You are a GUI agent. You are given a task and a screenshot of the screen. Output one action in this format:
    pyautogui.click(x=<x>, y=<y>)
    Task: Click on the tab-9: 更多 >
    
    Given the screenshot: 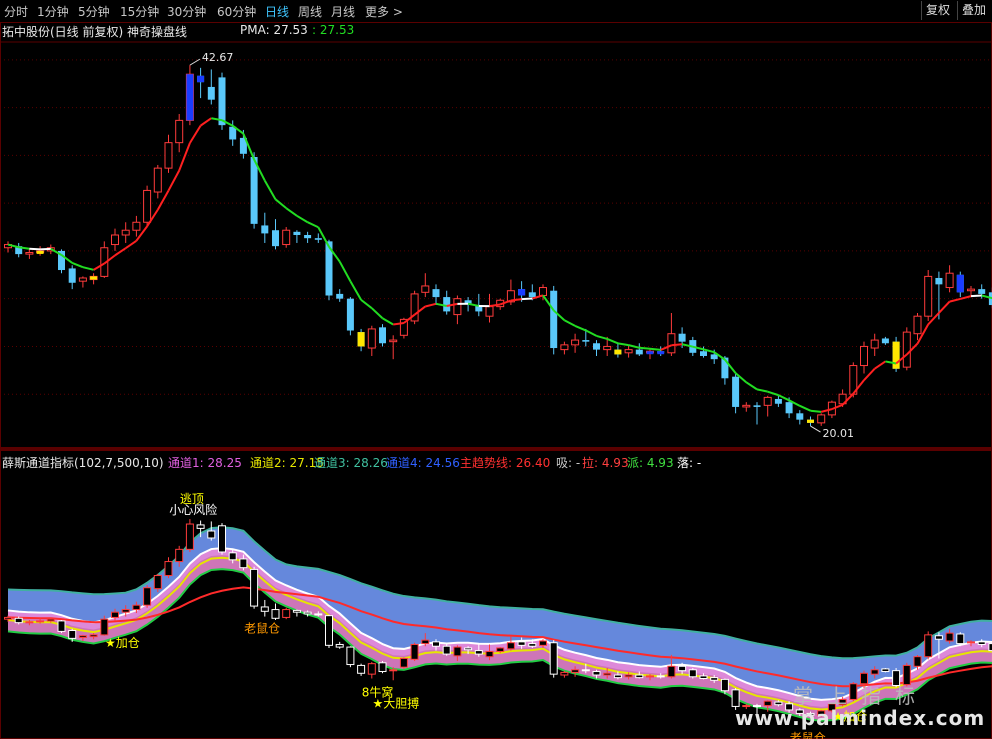 What is the action you would take?
    pyautogui.click(x=384, y=11)
    